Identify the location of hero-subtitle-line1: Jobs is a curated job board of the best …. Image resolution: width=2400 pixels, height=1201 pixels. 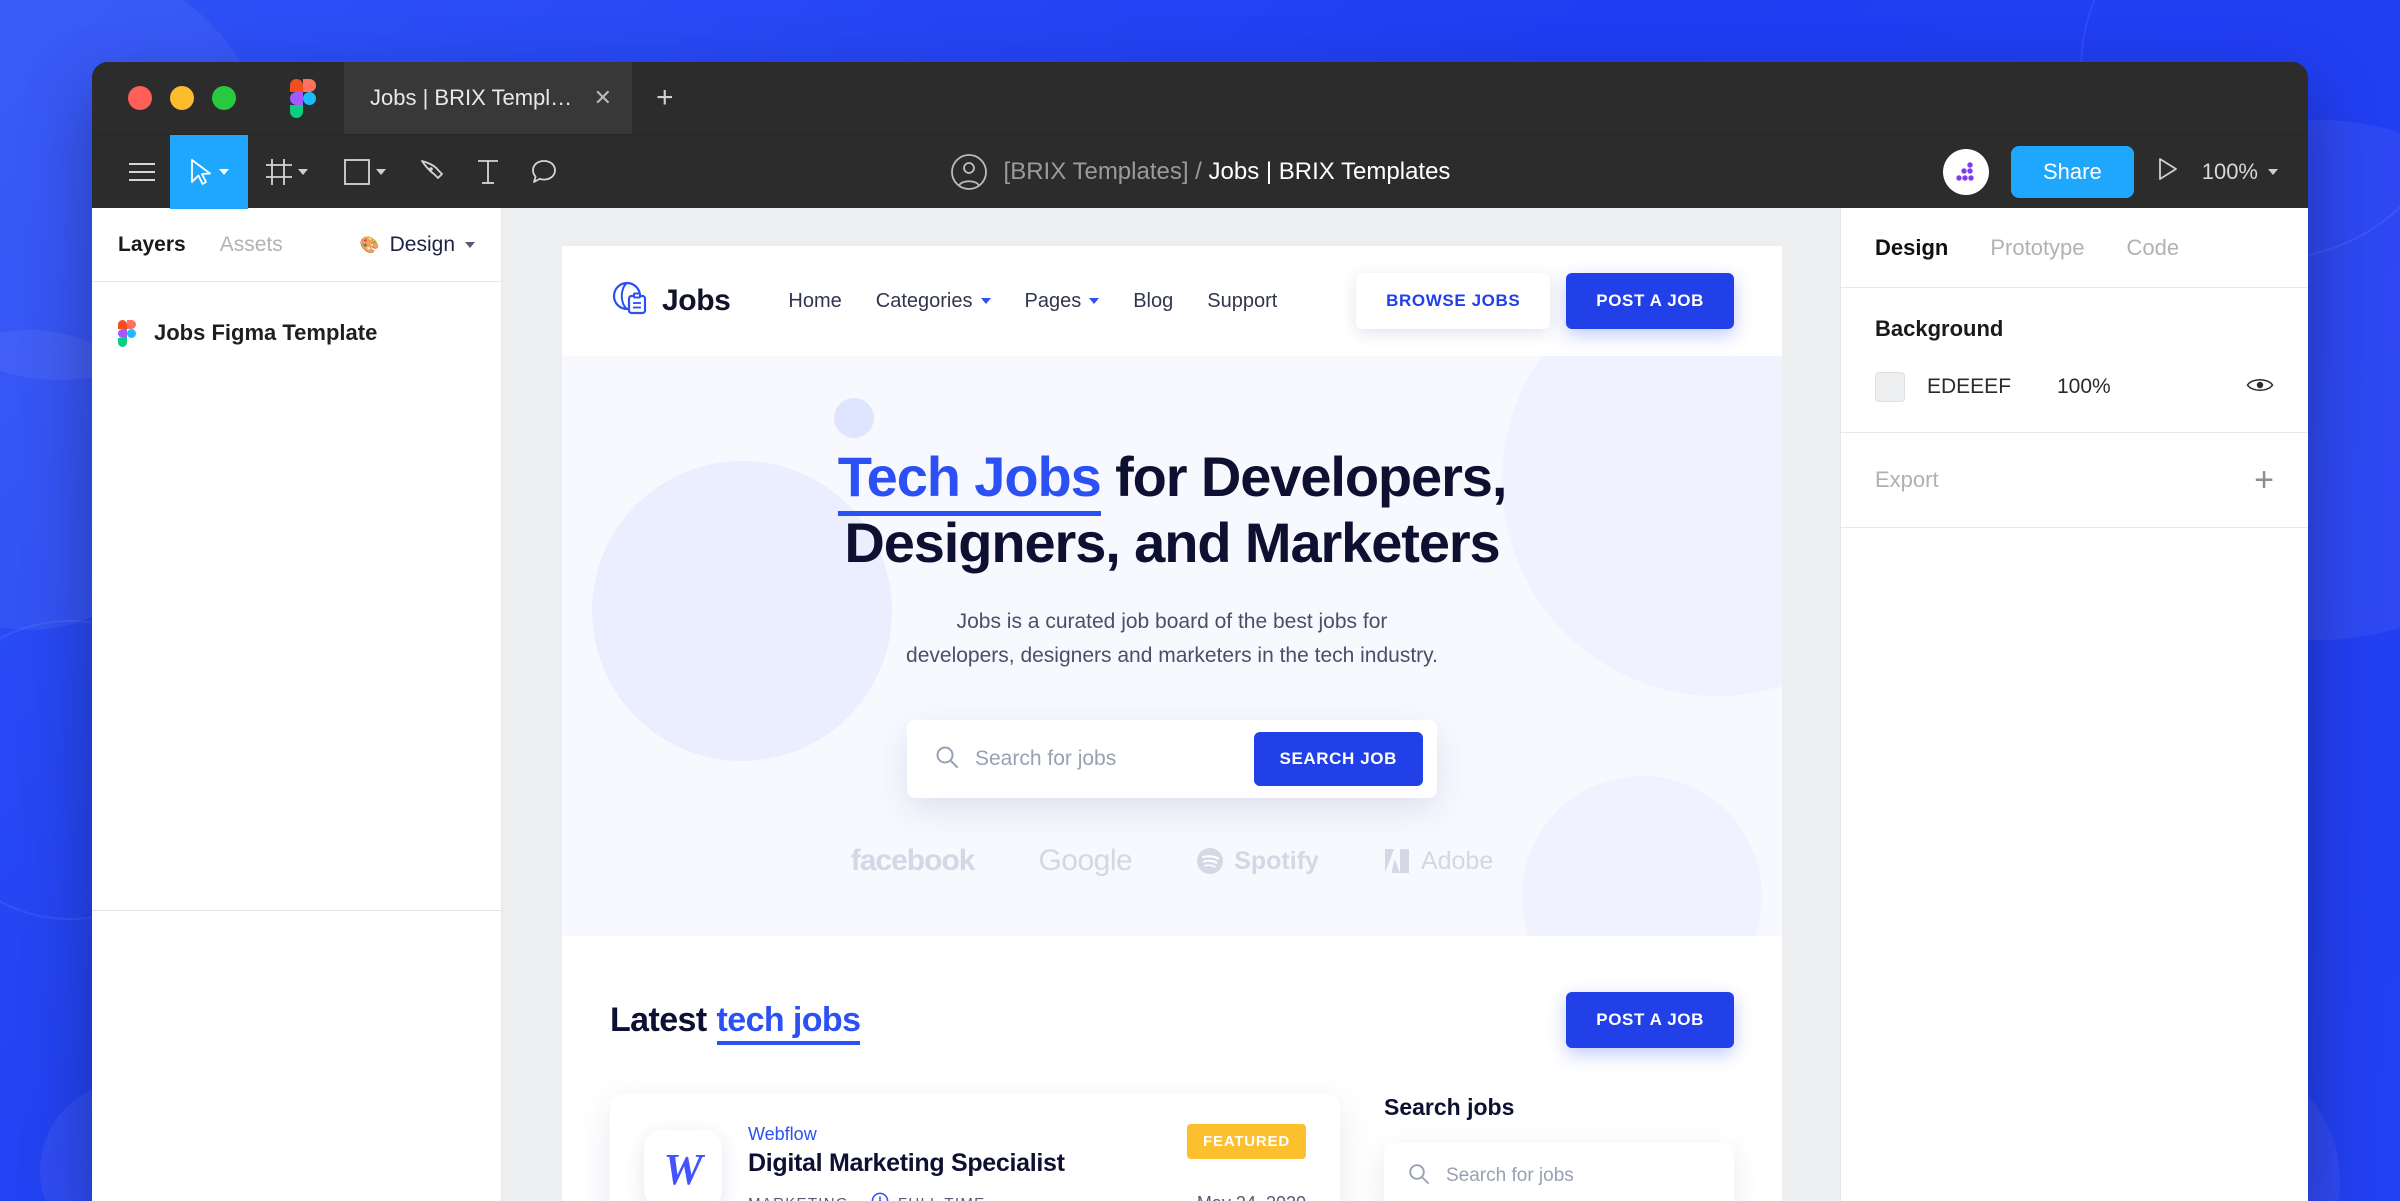
(1172, 622).